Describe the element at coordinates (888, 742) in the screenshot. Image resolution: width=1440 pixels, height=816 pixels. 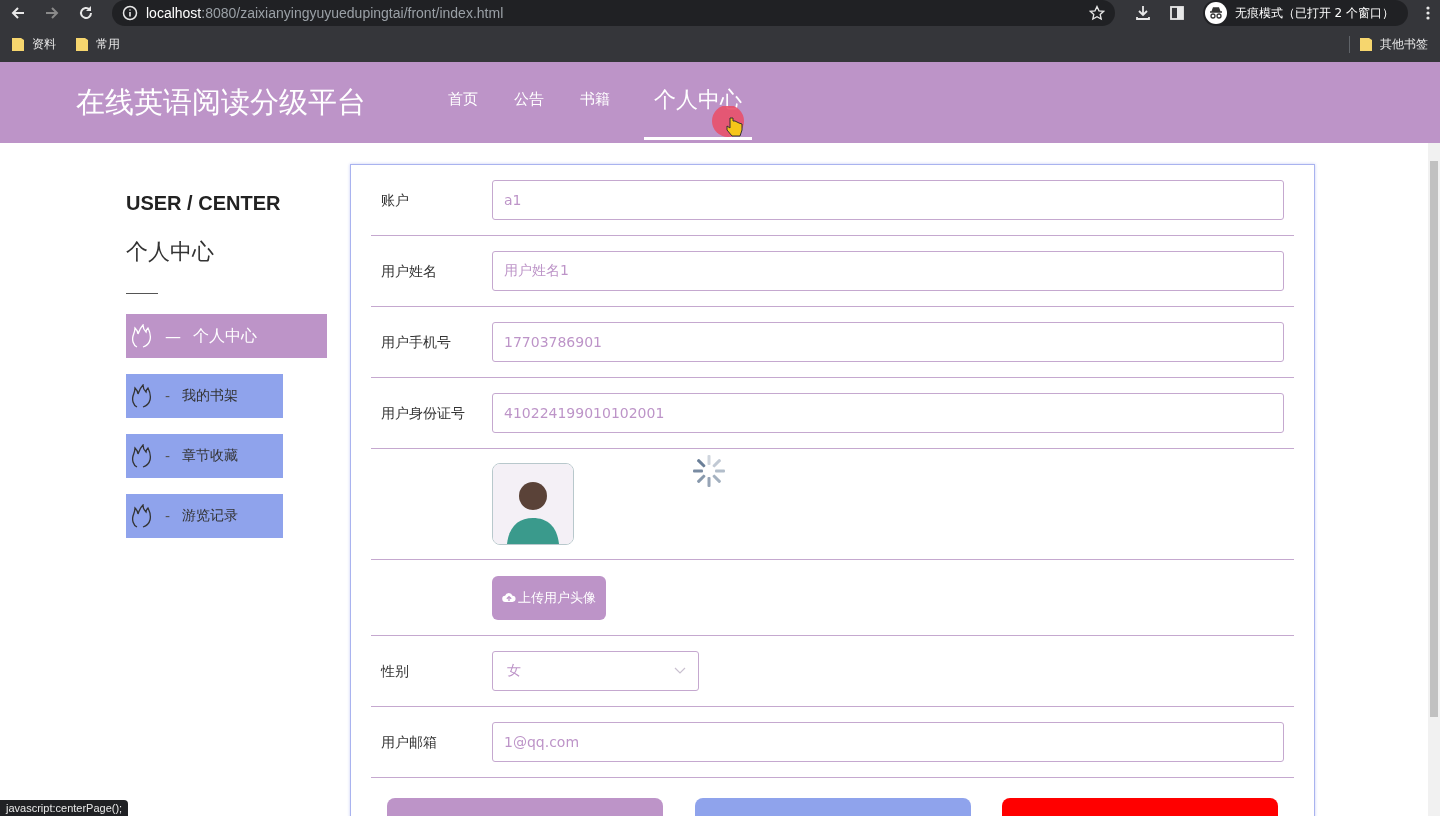
I see `input-field: 1@qq.com` at that location.